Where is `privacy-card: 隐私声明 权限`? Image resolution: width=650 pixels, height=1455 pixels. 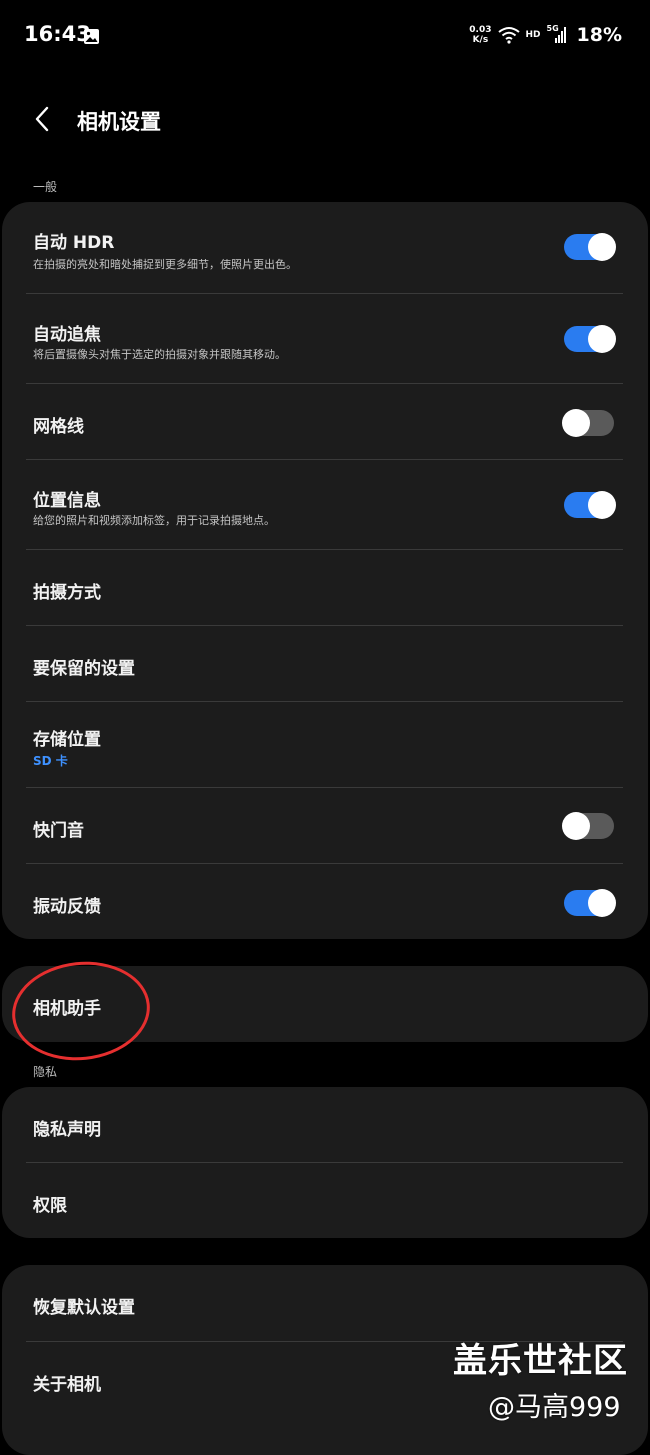
privacy-card: 隐私声明 权限 is located at coordinates (325, 1162).